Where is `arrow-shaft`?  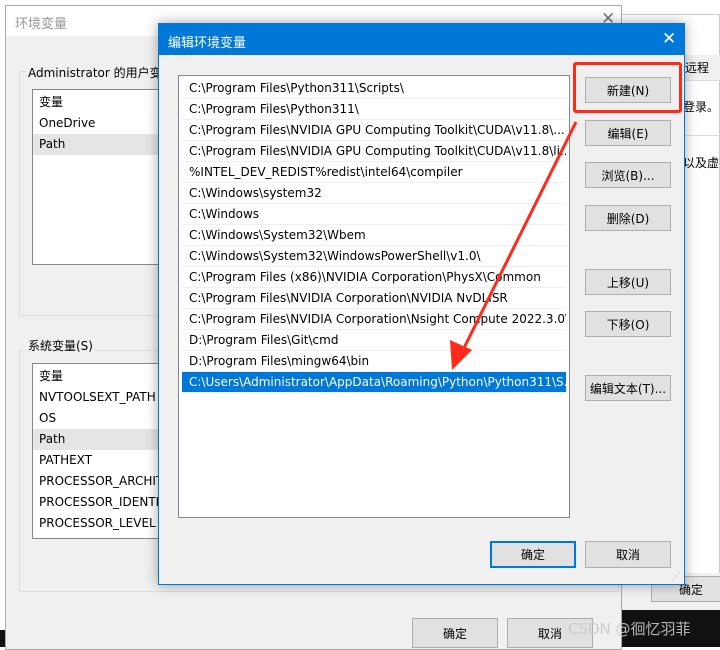
arrow-shaft is located at coordinates (519, 237).